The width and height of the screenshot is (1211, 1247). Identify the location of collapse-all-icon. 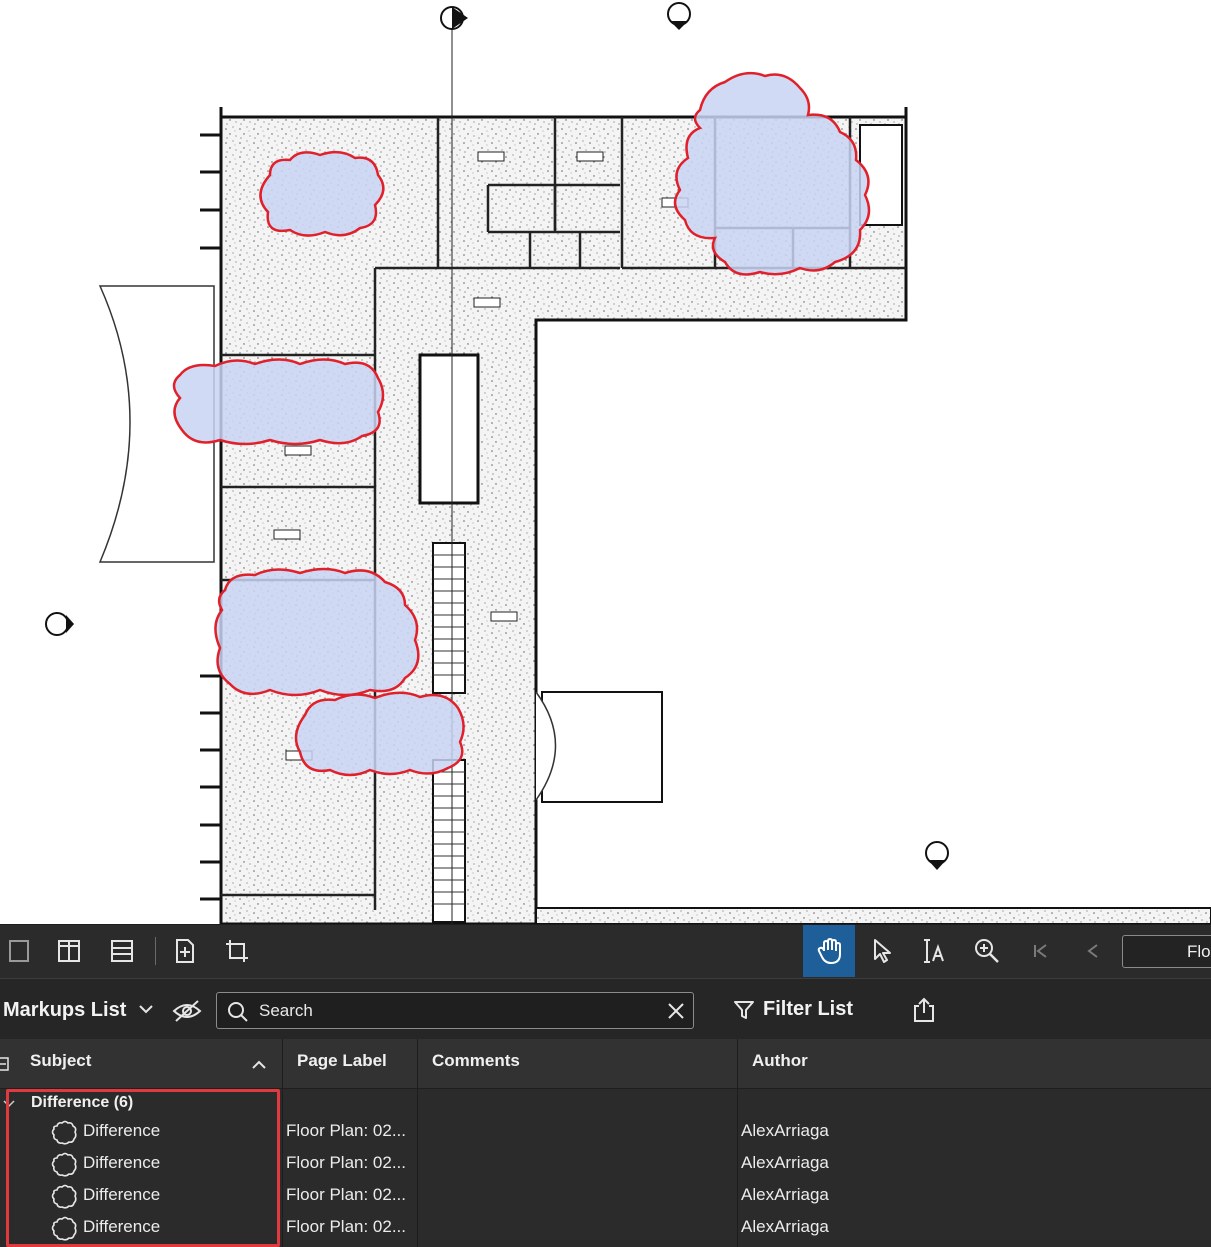
(5, 1066).